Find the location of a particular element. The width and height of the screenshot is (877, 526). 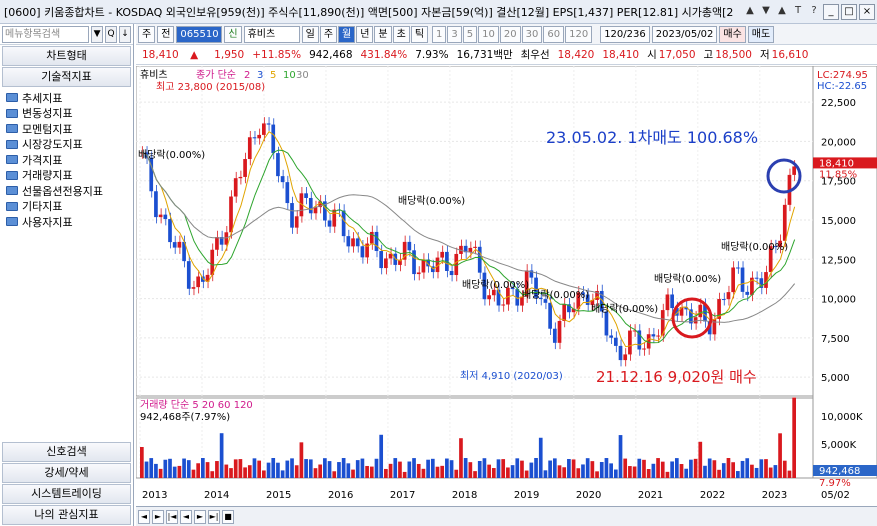

interval-button: 120 is located at coordinates (579, 34).